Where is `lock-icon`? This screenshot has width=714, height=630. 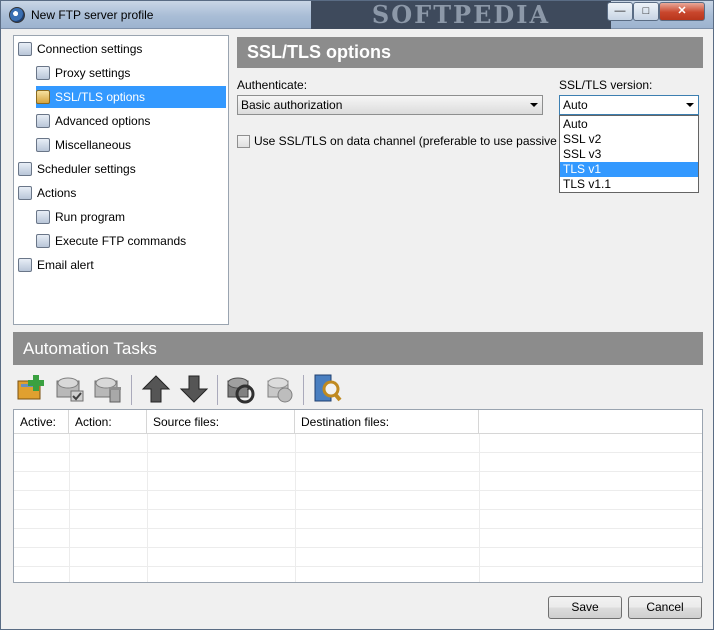
lock-icon is located at coordinates (43, 97).